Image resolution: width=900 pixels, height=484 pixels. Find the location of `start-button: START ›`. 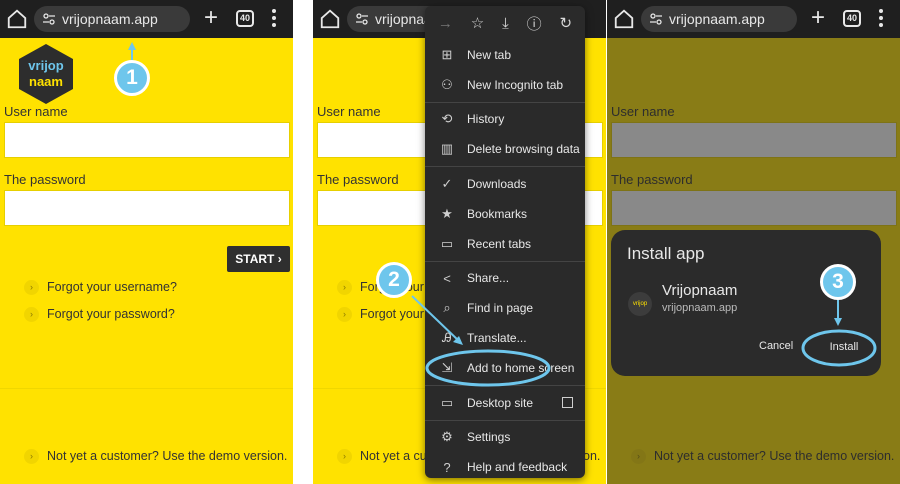

start-button: START › is located at coordinates (258, 259).